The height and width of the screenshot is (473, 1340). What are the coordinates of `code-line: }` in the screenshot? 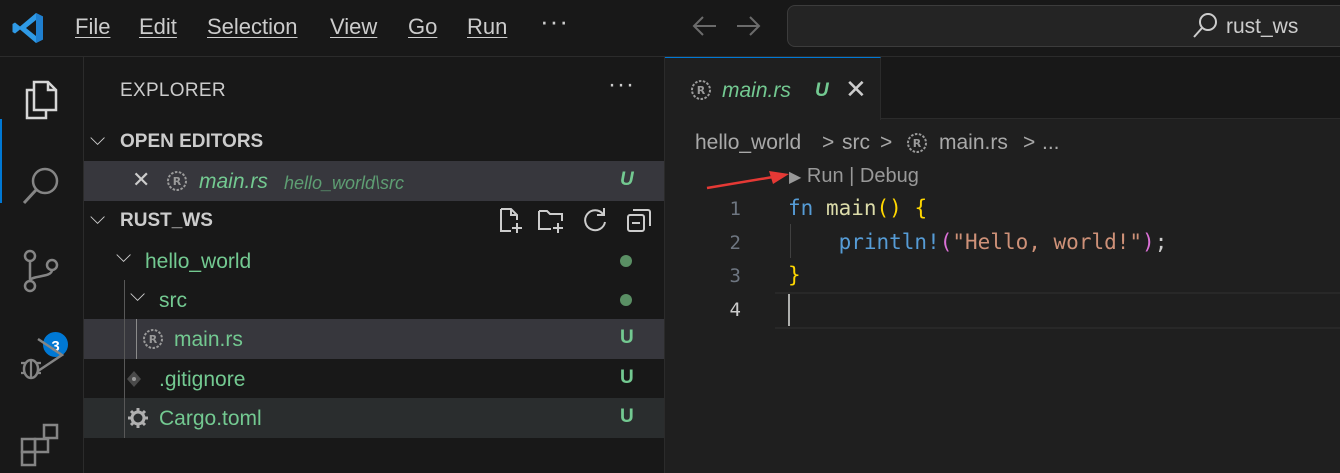 It's located at (794, 275).